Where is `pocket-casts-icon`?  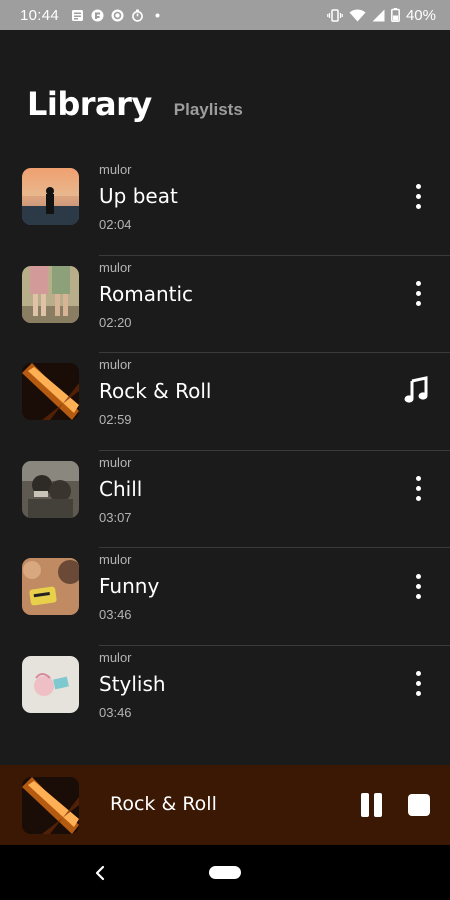
pocket-casts-icon is located at coordinates (117, 15).